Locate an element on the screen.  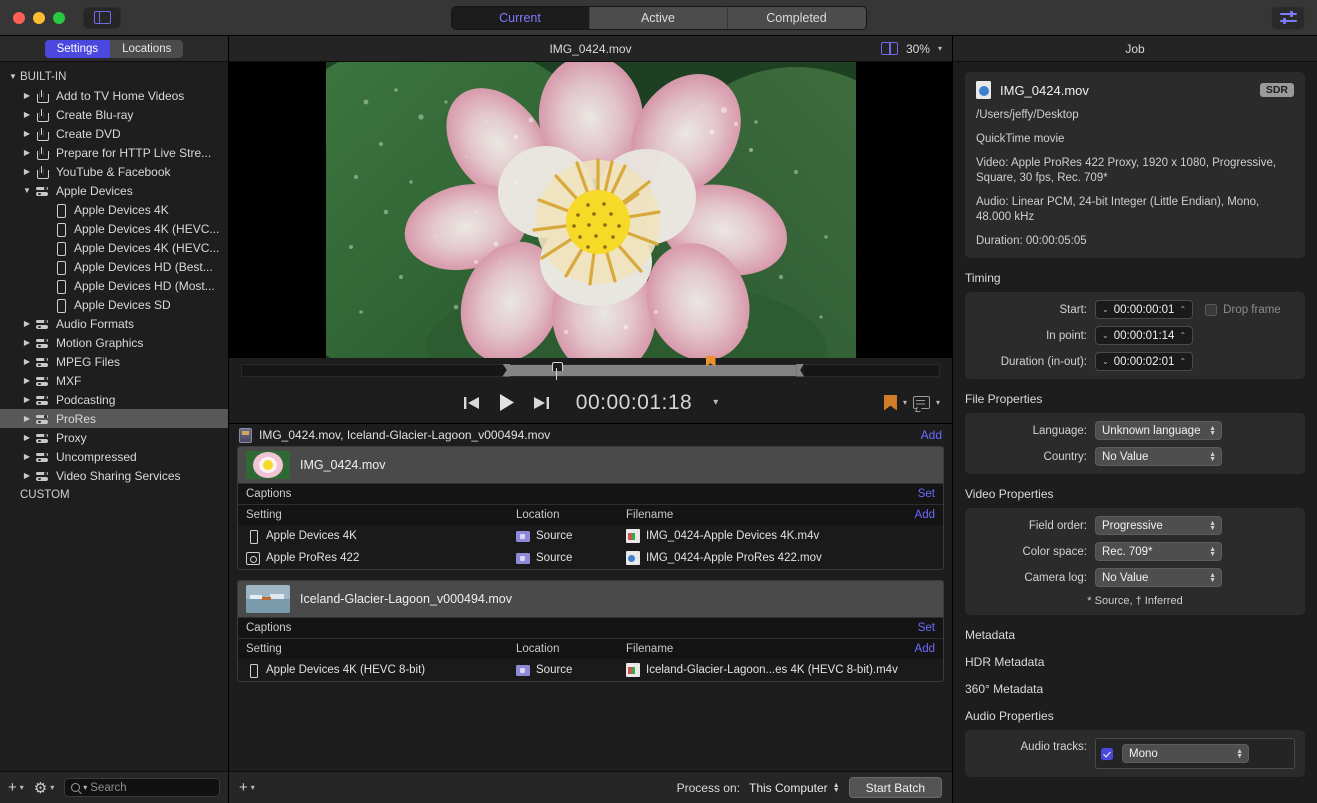
skip-to-end-icon is located at coordinates (541, 403).